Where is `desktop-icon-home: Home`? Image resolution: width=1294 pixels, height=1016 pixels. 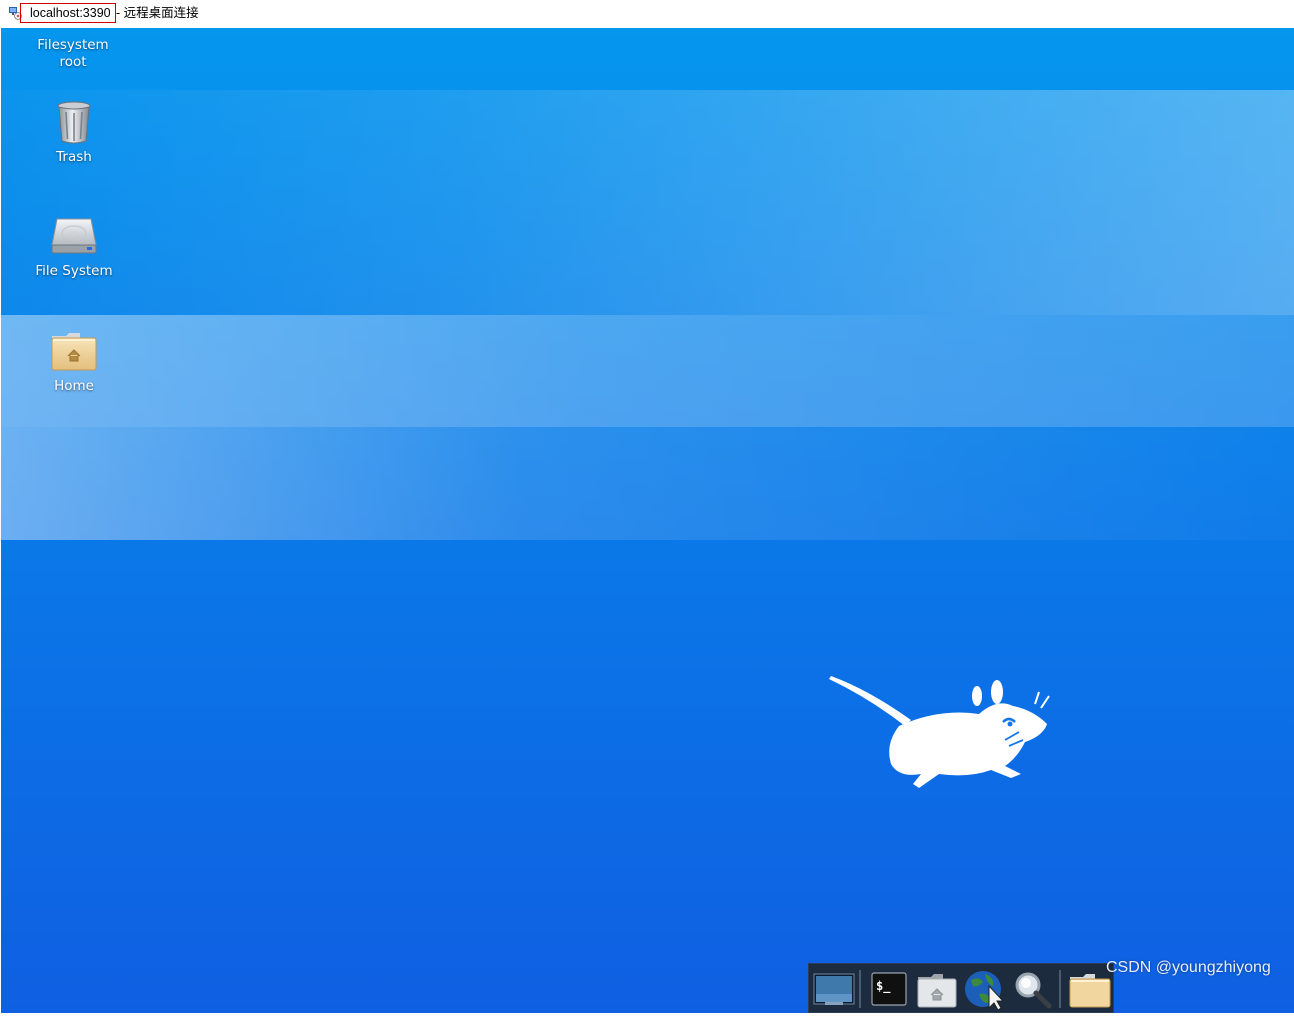
desktop-icon-home: Home is located at coordinates (74, 362).